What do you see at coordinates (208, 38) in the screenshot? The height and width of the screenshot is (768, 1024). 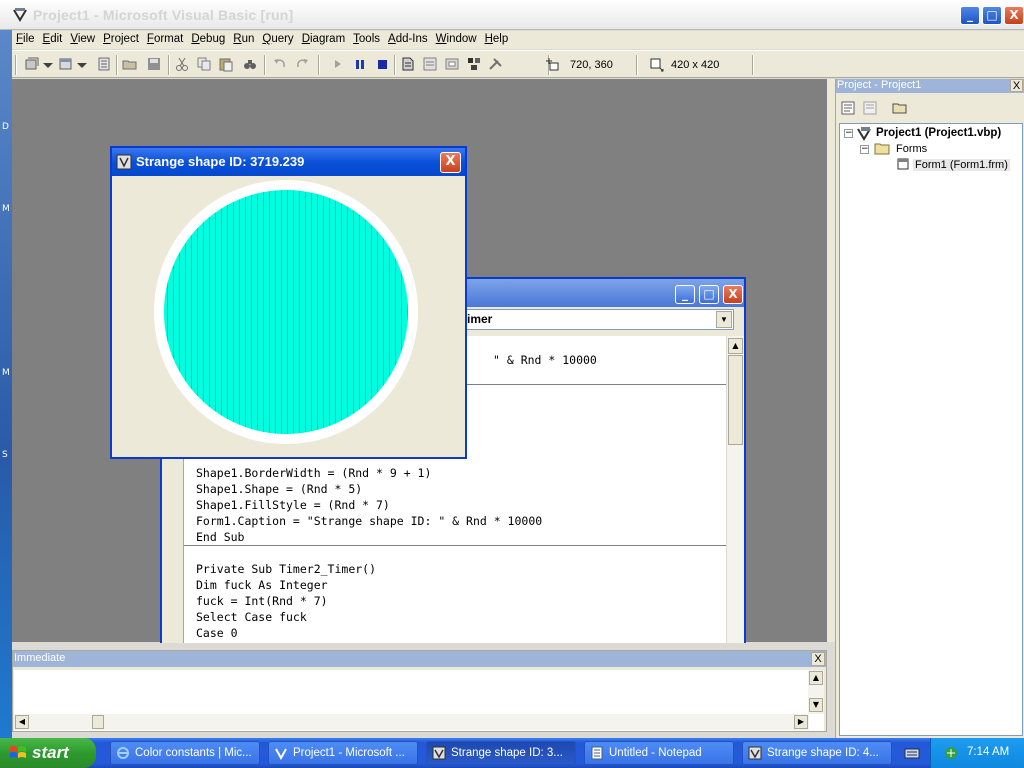 I see `menu-debug: Debug` at bounding box center [208, 38].